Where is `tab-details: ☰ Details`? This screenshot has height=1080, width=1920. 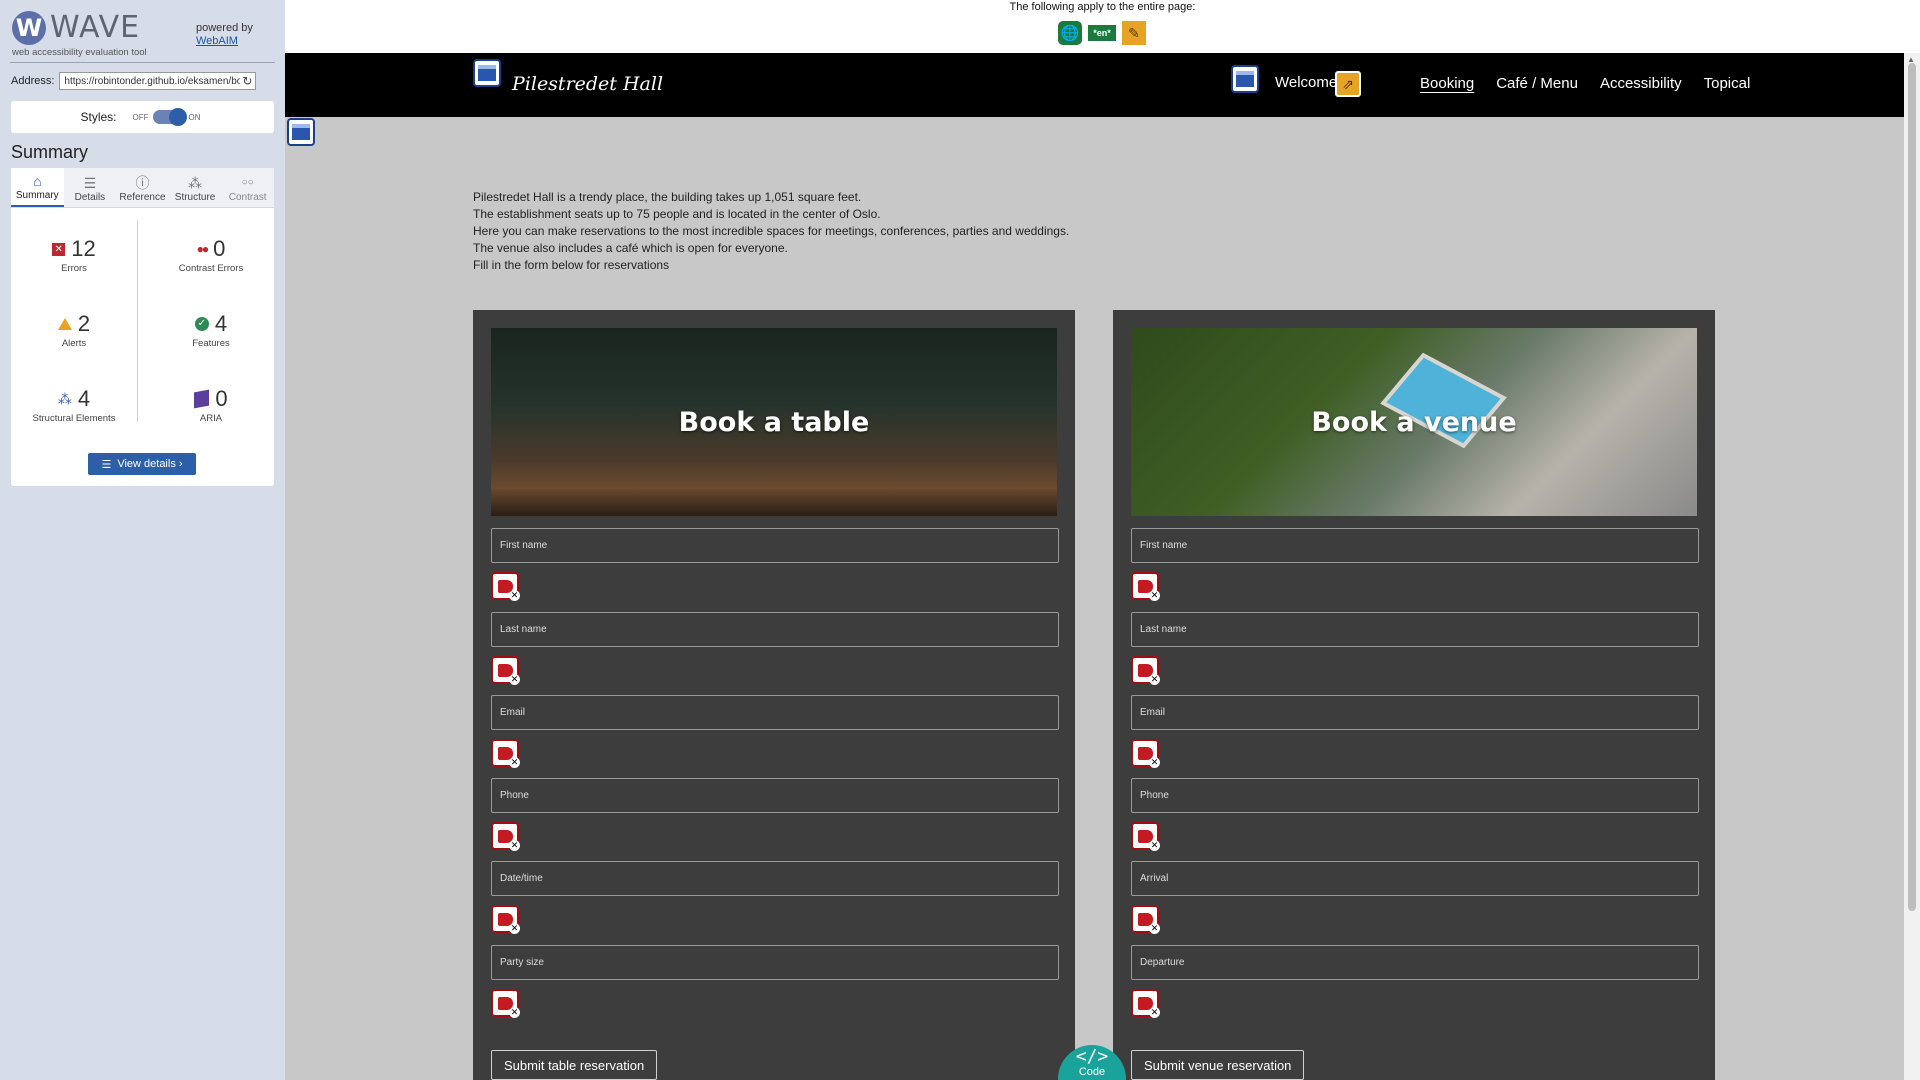 tab-details: ☰ Details is located at coordinates (90, 187).